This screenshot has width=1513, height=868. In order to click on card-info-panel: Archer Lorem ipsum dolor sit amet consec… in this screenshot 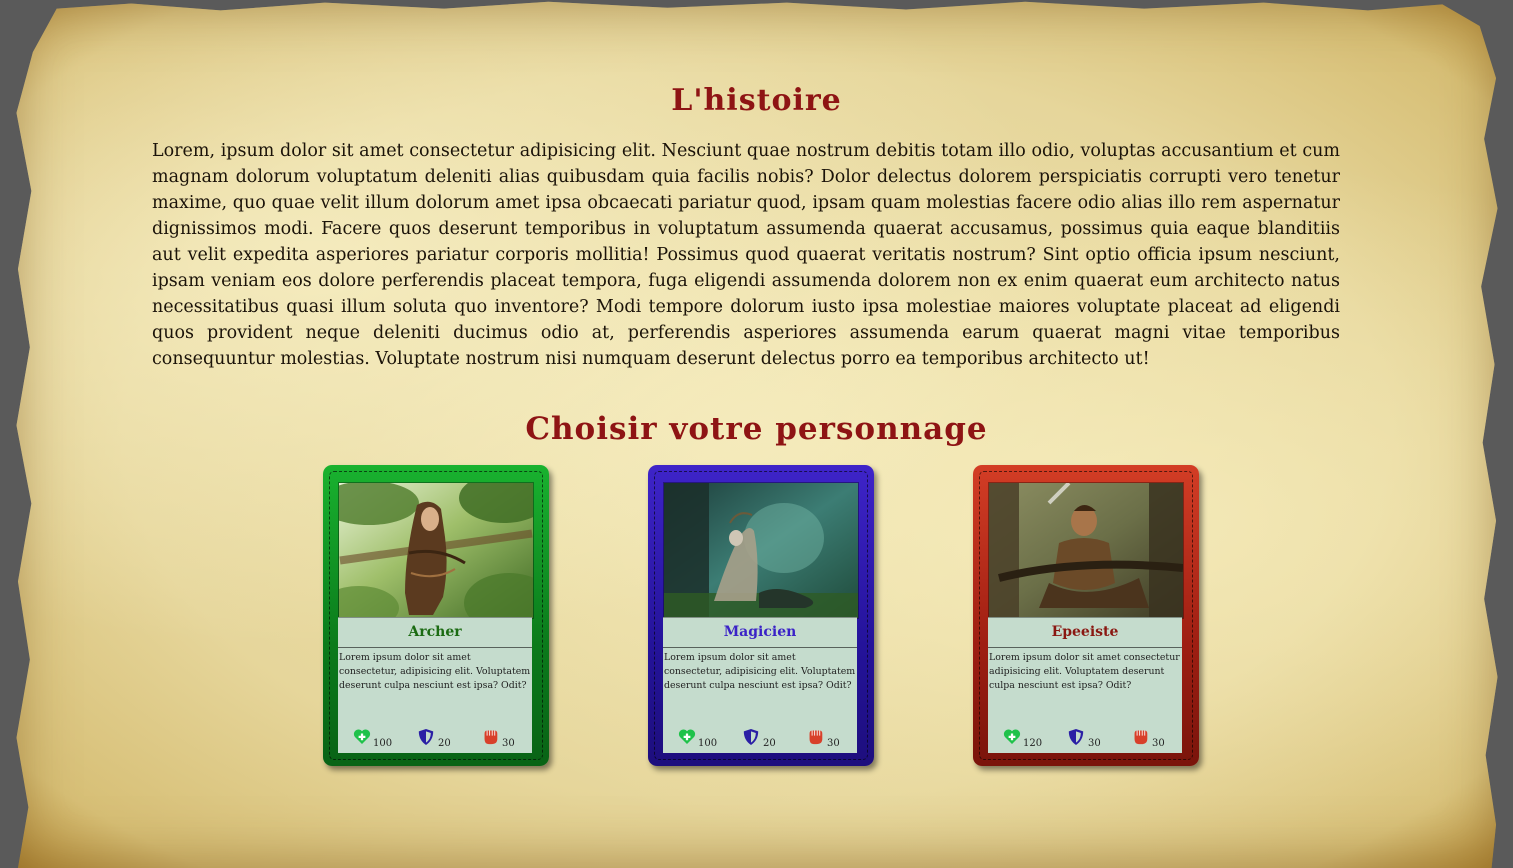, I will do `click(435, 685)`.